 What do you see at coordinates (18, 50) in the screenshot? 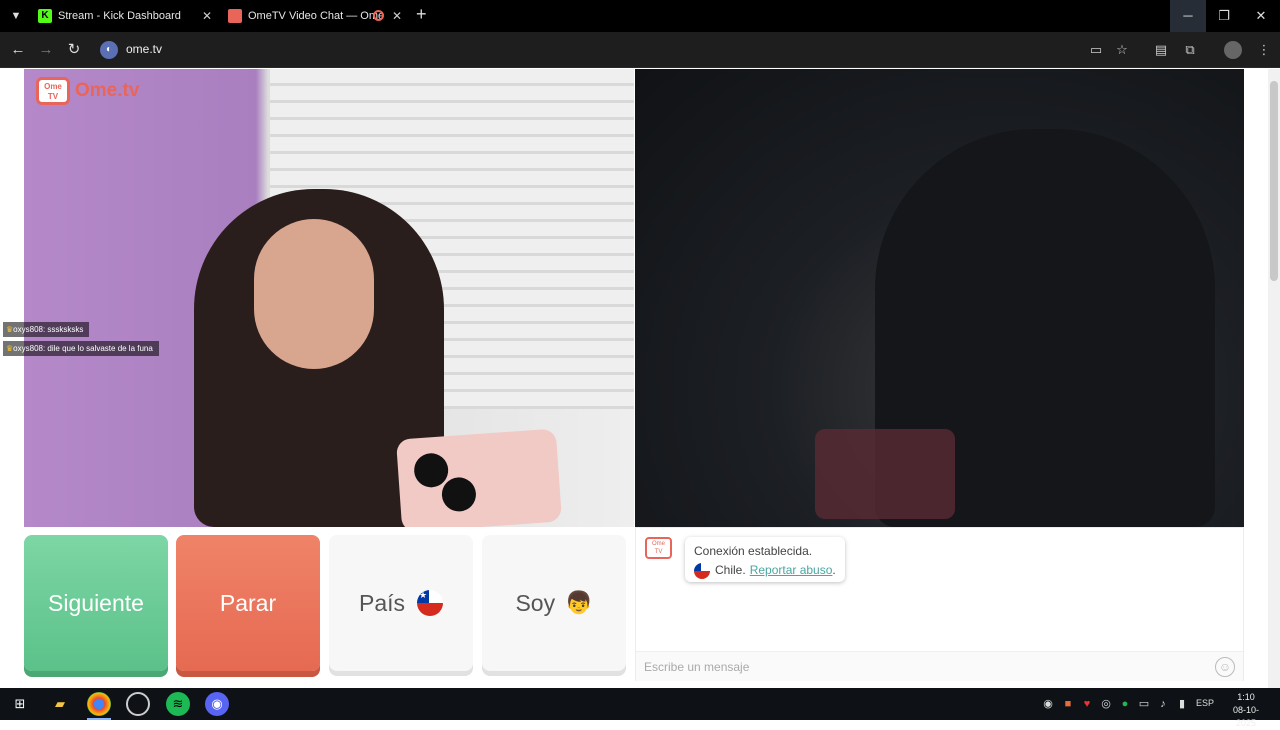
I see `back-arrow-icon: ←` at bounding box center [18, 50].